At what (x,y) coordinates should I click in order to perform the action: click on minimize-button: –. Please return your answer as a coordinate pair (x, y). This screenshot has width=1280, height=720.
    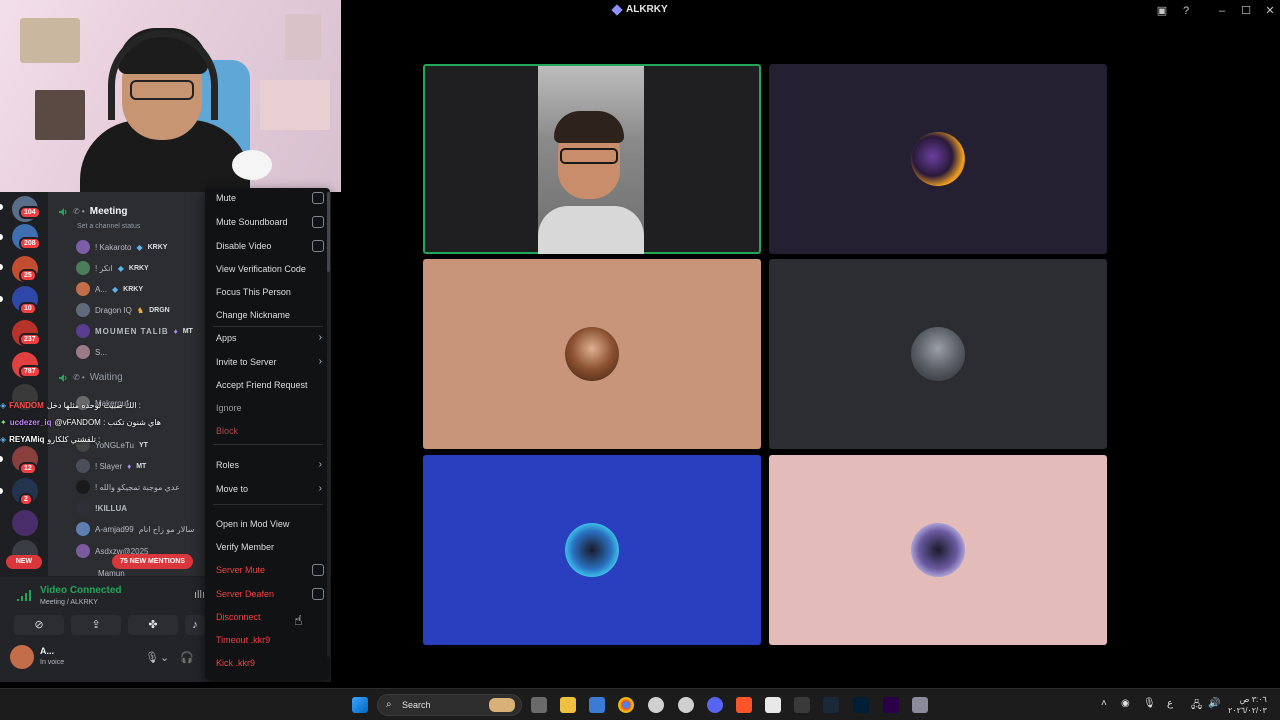
    Looking at the image, I should click on (1222, 11).